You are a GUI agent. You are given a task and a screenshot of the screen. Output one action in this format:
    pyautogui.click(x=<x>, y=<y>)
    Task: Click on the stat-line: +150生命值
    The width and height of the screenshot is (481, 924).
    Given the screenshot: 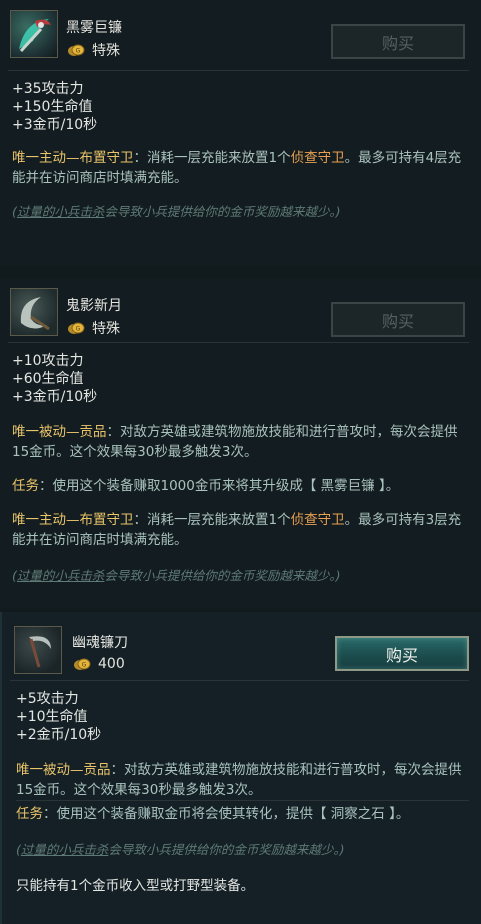 What is the action you would take?
    pyautogui.click(x=52, y=107)
    